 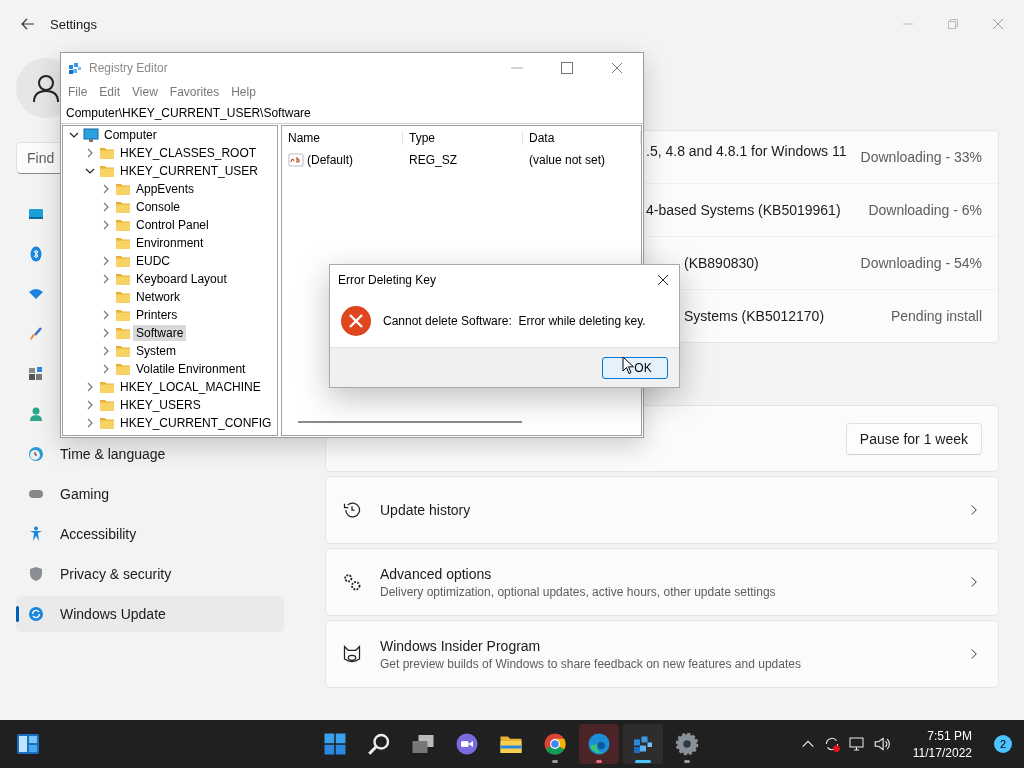 I want to click on tree-item: EUDC, so click(x=153, y=261).